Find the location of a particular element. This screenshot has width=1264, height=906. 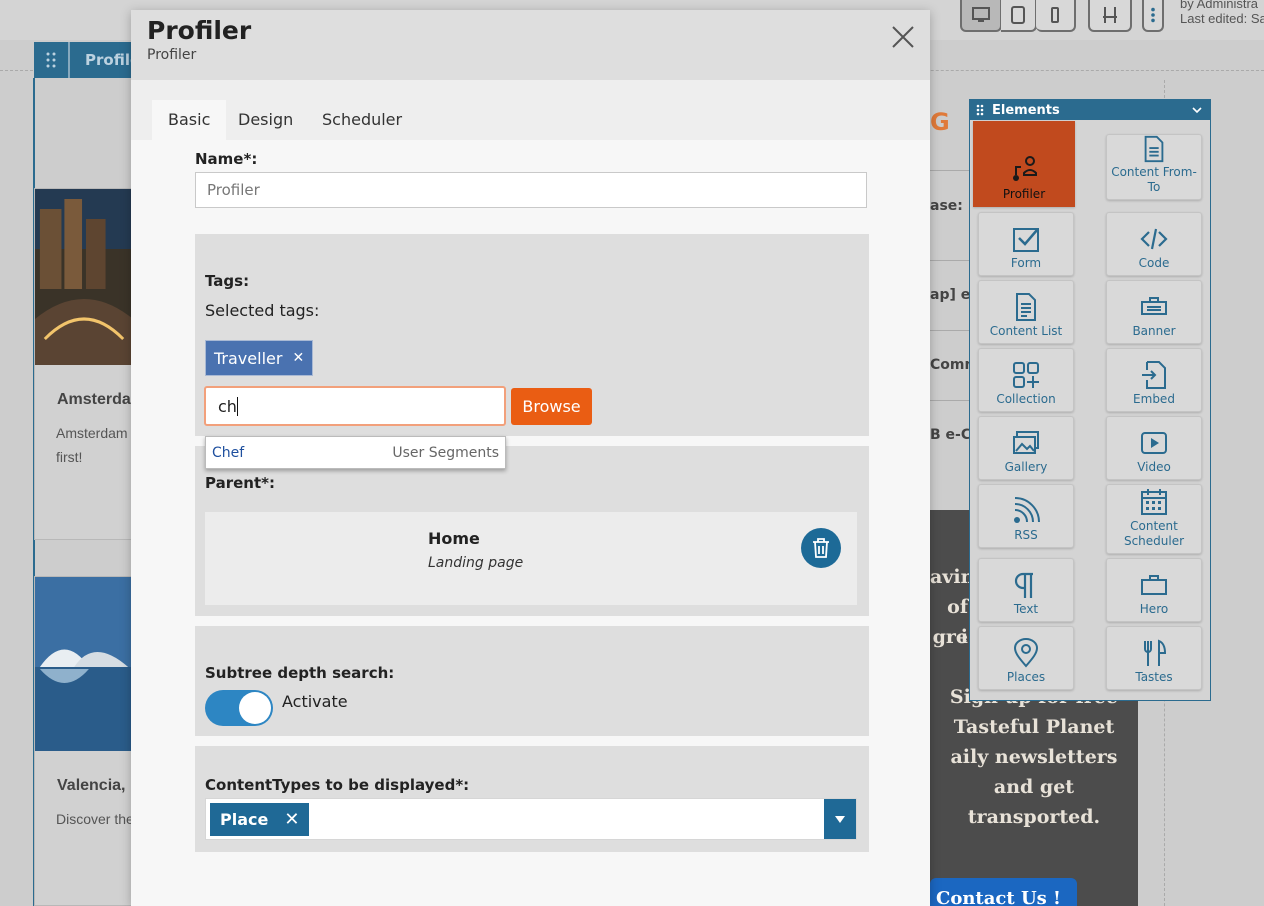

tab-basic: Basic is located at coordinates (189, 120).